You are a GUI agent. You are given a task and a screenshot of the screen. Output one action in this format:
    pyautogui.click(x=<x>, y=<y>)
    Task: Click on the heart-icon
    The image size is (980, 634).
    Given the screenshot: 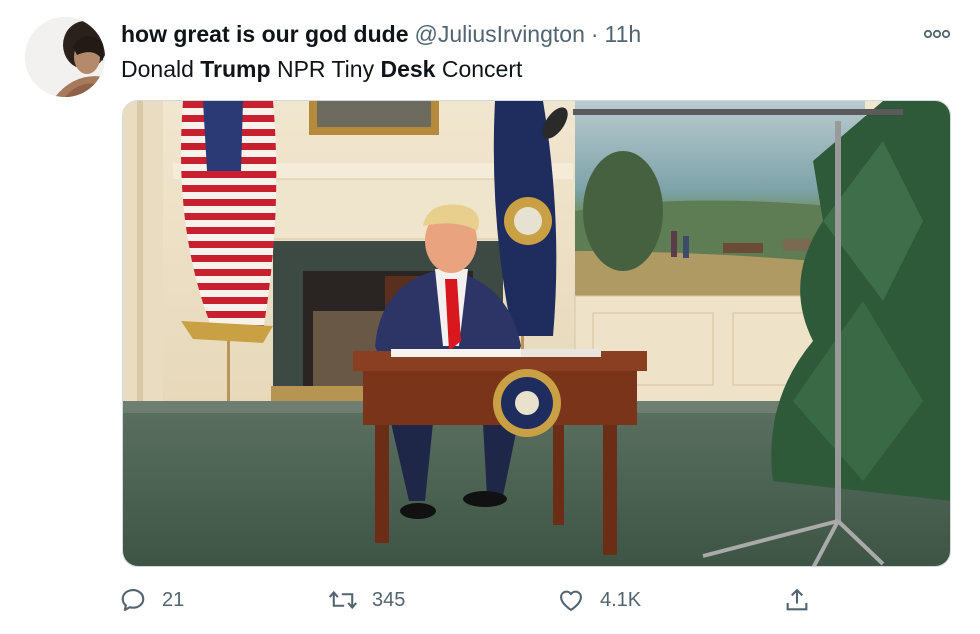 What is the action you would take?
    pyautogui.click(x=571, y=600)
    